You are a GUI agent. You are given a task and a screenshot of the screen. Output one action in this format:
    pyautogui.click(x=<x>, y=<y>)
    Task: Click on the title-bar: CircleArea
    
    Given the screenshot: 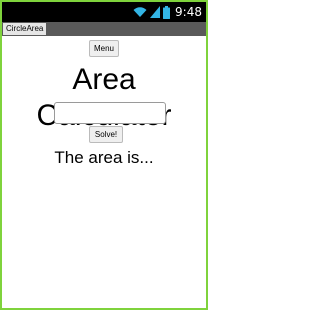 What is the action you would take?
    pyautogui.click(x=104, y=29)
    